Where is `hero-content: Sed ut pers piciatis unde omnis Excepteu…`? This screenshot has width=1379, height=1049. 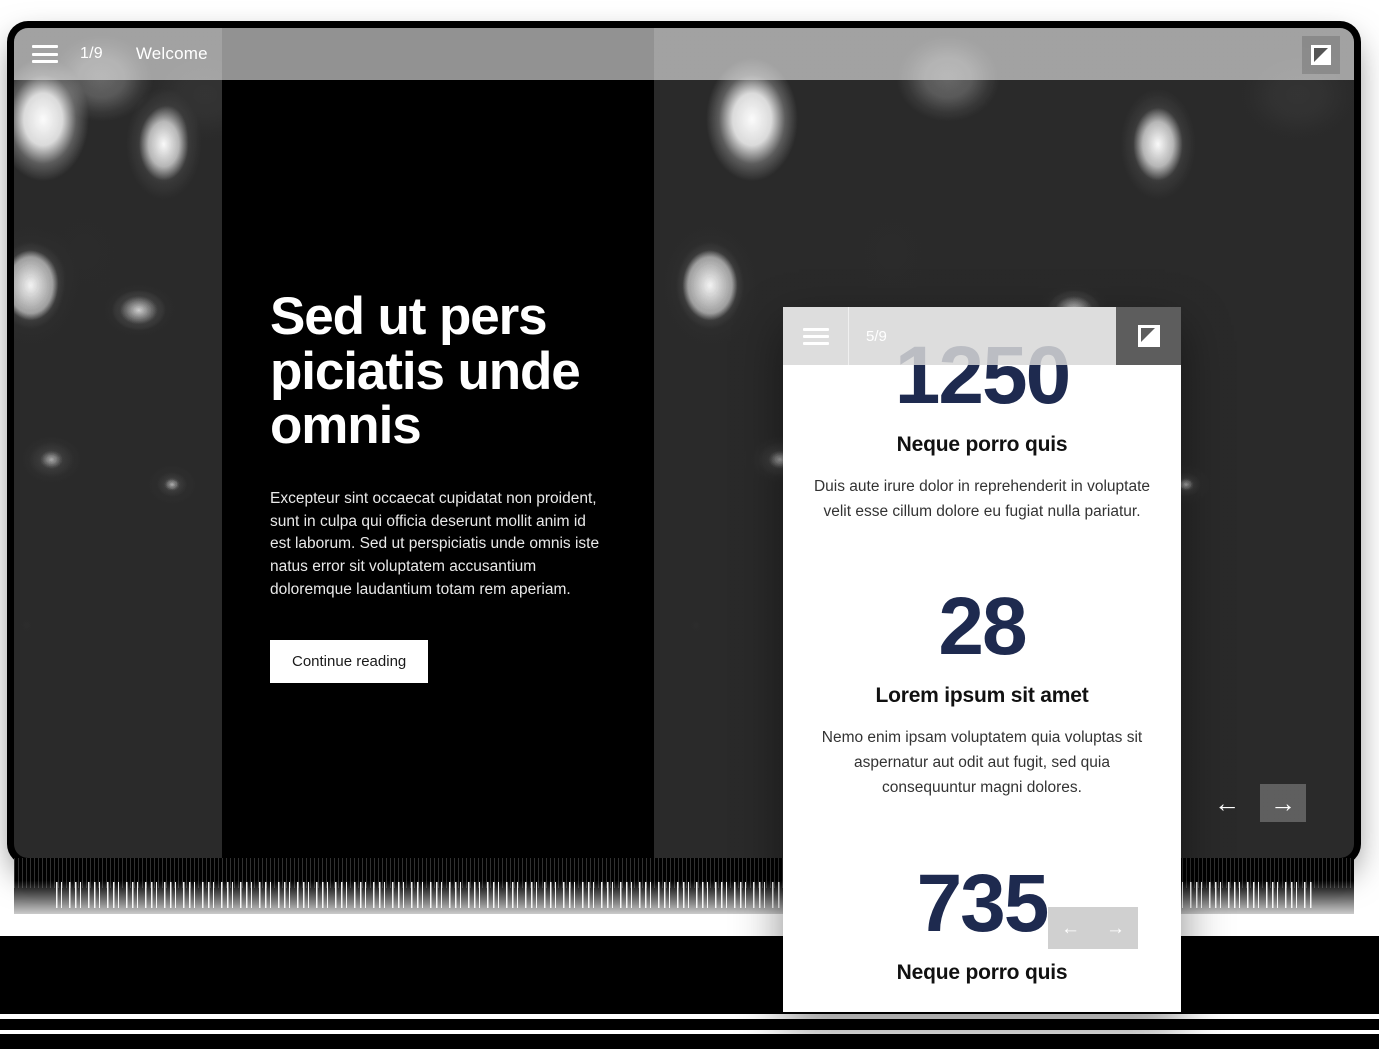
hero-content: Sed ut pers piciatis unde omnis Excepteu… is located at coordinates (445, 485).